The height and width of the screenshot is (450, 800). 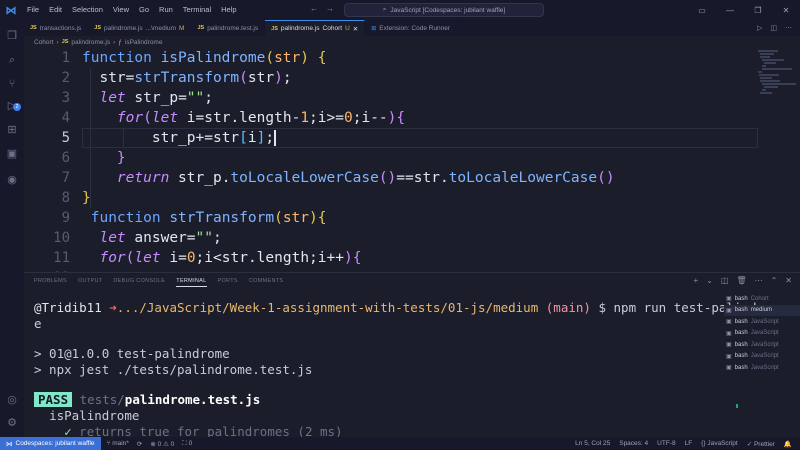 What do you see at coordinates (788, 280) in the screenshot?
I see `close-panel-icon: ✕` at bounding box center [788, 280].